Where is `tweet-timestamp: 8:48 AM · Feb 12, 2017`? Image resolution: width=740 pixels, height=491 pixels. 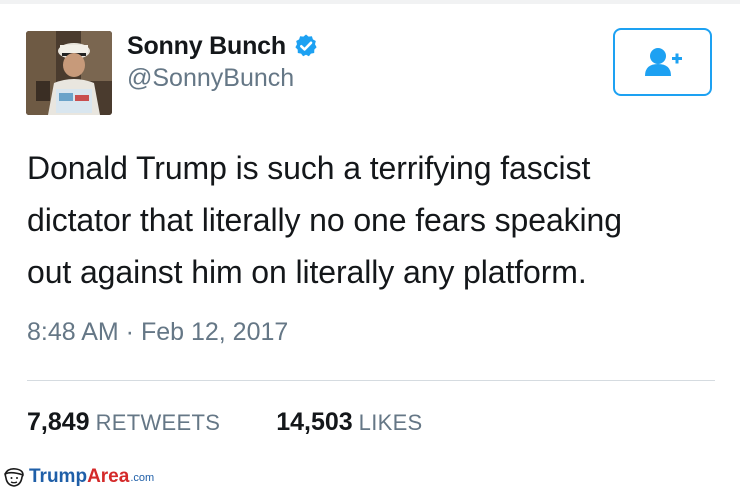 tweet-timestamp: 8:48 AM · Feb 12, 2017 is located at coordinates (157, 332).